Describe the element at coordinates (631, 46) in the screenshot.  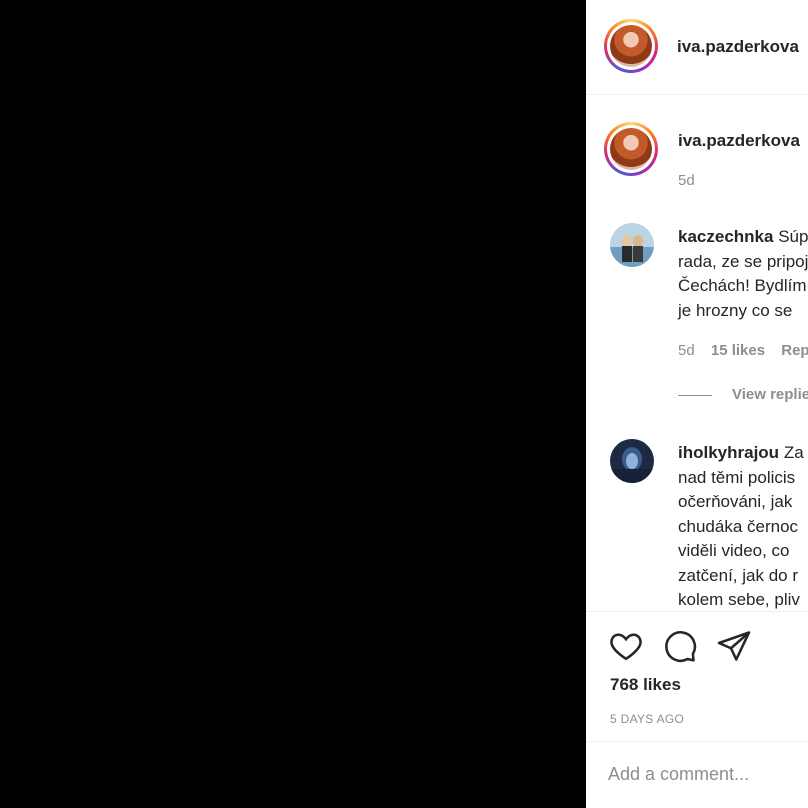
I see `author-avatar` at that location.